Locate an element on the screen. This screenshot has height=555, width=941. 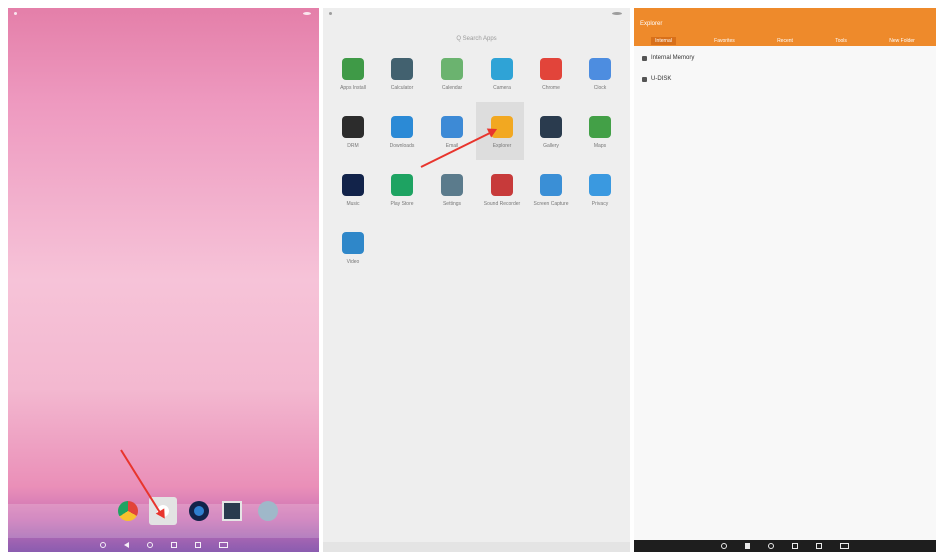
list-item-label: U-DISK is located at coordinates (661, 79).